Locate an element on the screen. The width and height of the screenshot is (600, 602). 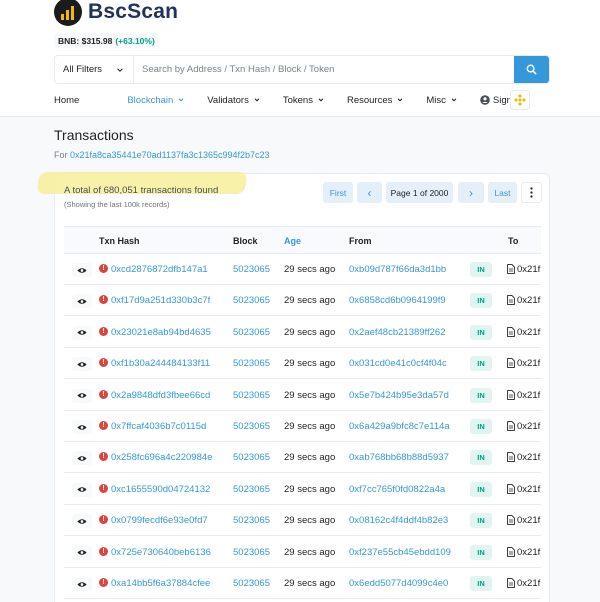
more-options-button is located at coordinates (531, 192).